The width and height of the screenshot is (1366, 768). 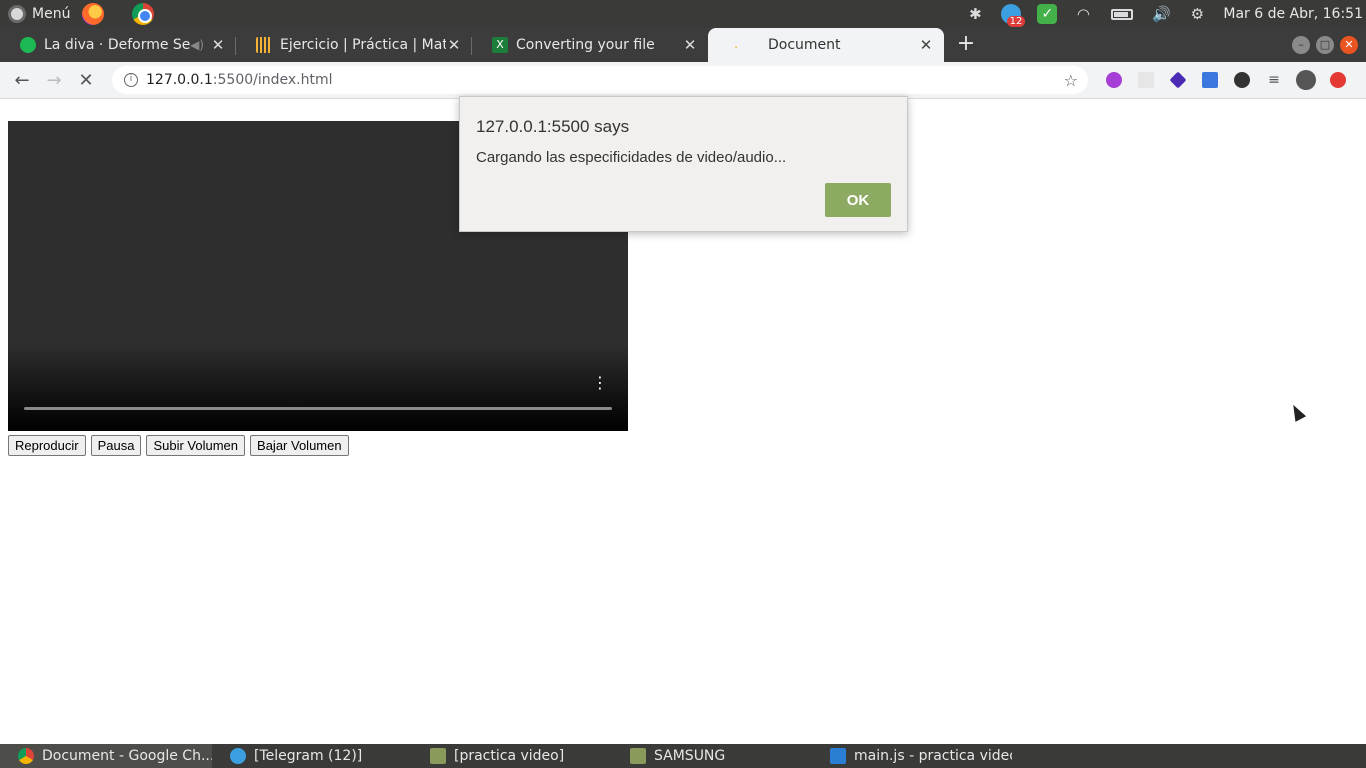 What do you see at coordinates (131, 80) in the screenshot?
I see `site-info-icon: i` at bounding box center [131, 80].